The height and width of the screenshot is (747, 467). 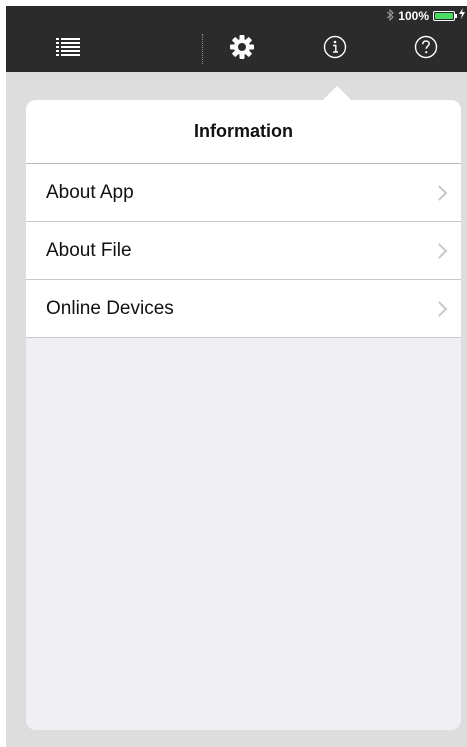 I want to click on list-button, so click(x=68, y=49).